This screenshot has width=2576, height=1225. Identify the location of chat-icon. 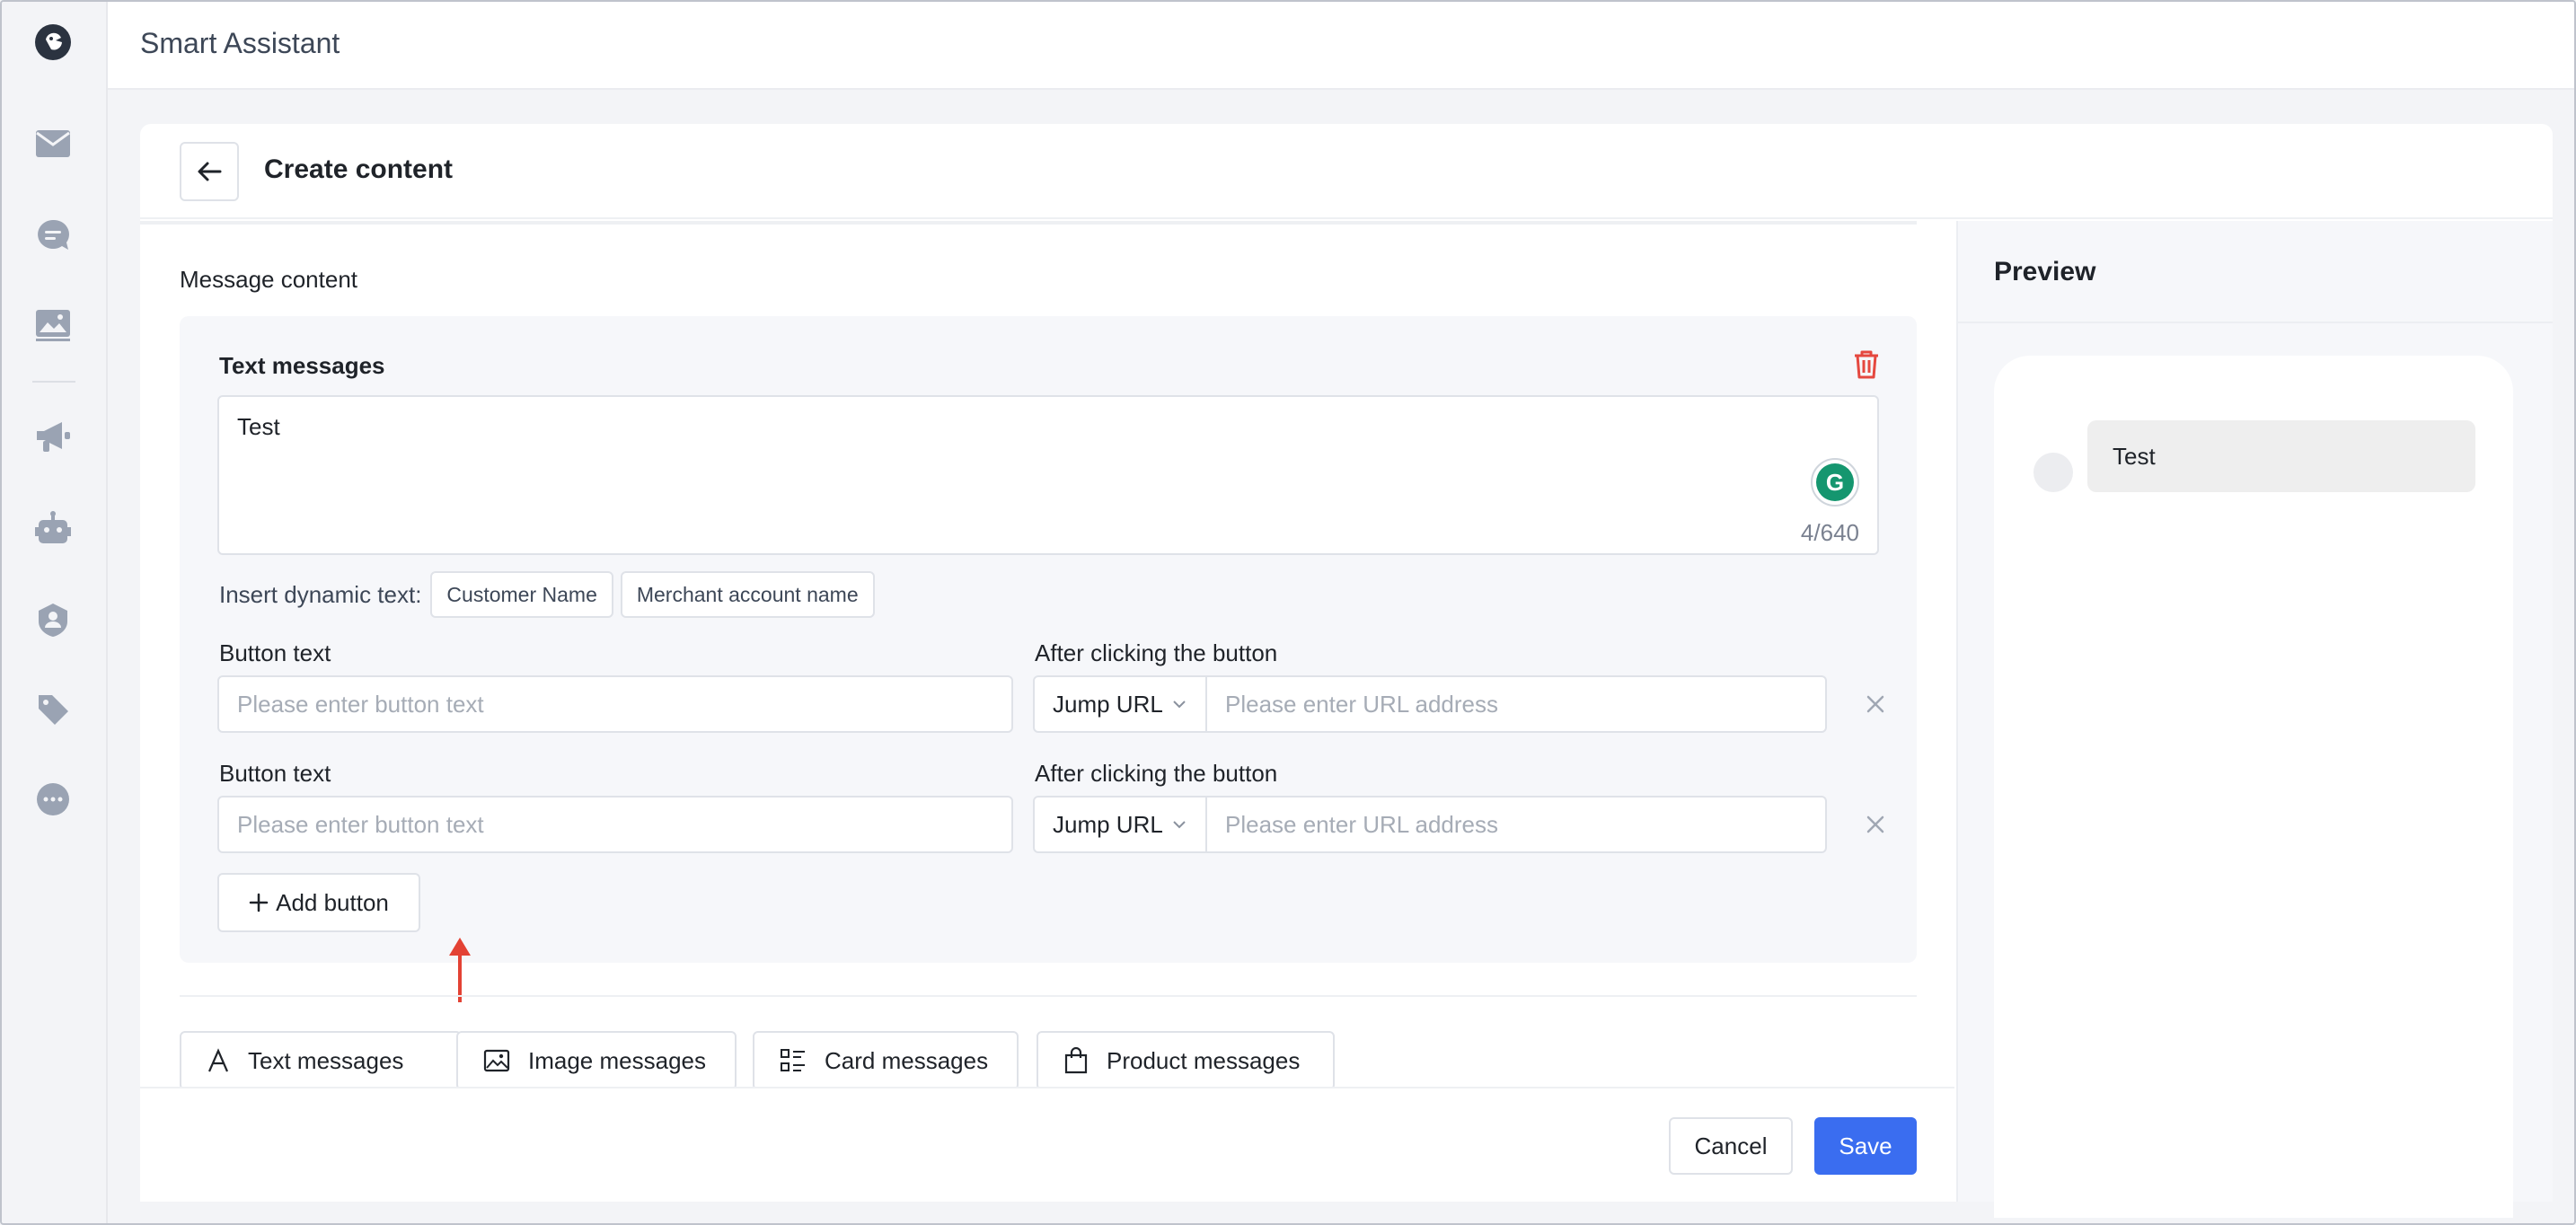
(53, 235).